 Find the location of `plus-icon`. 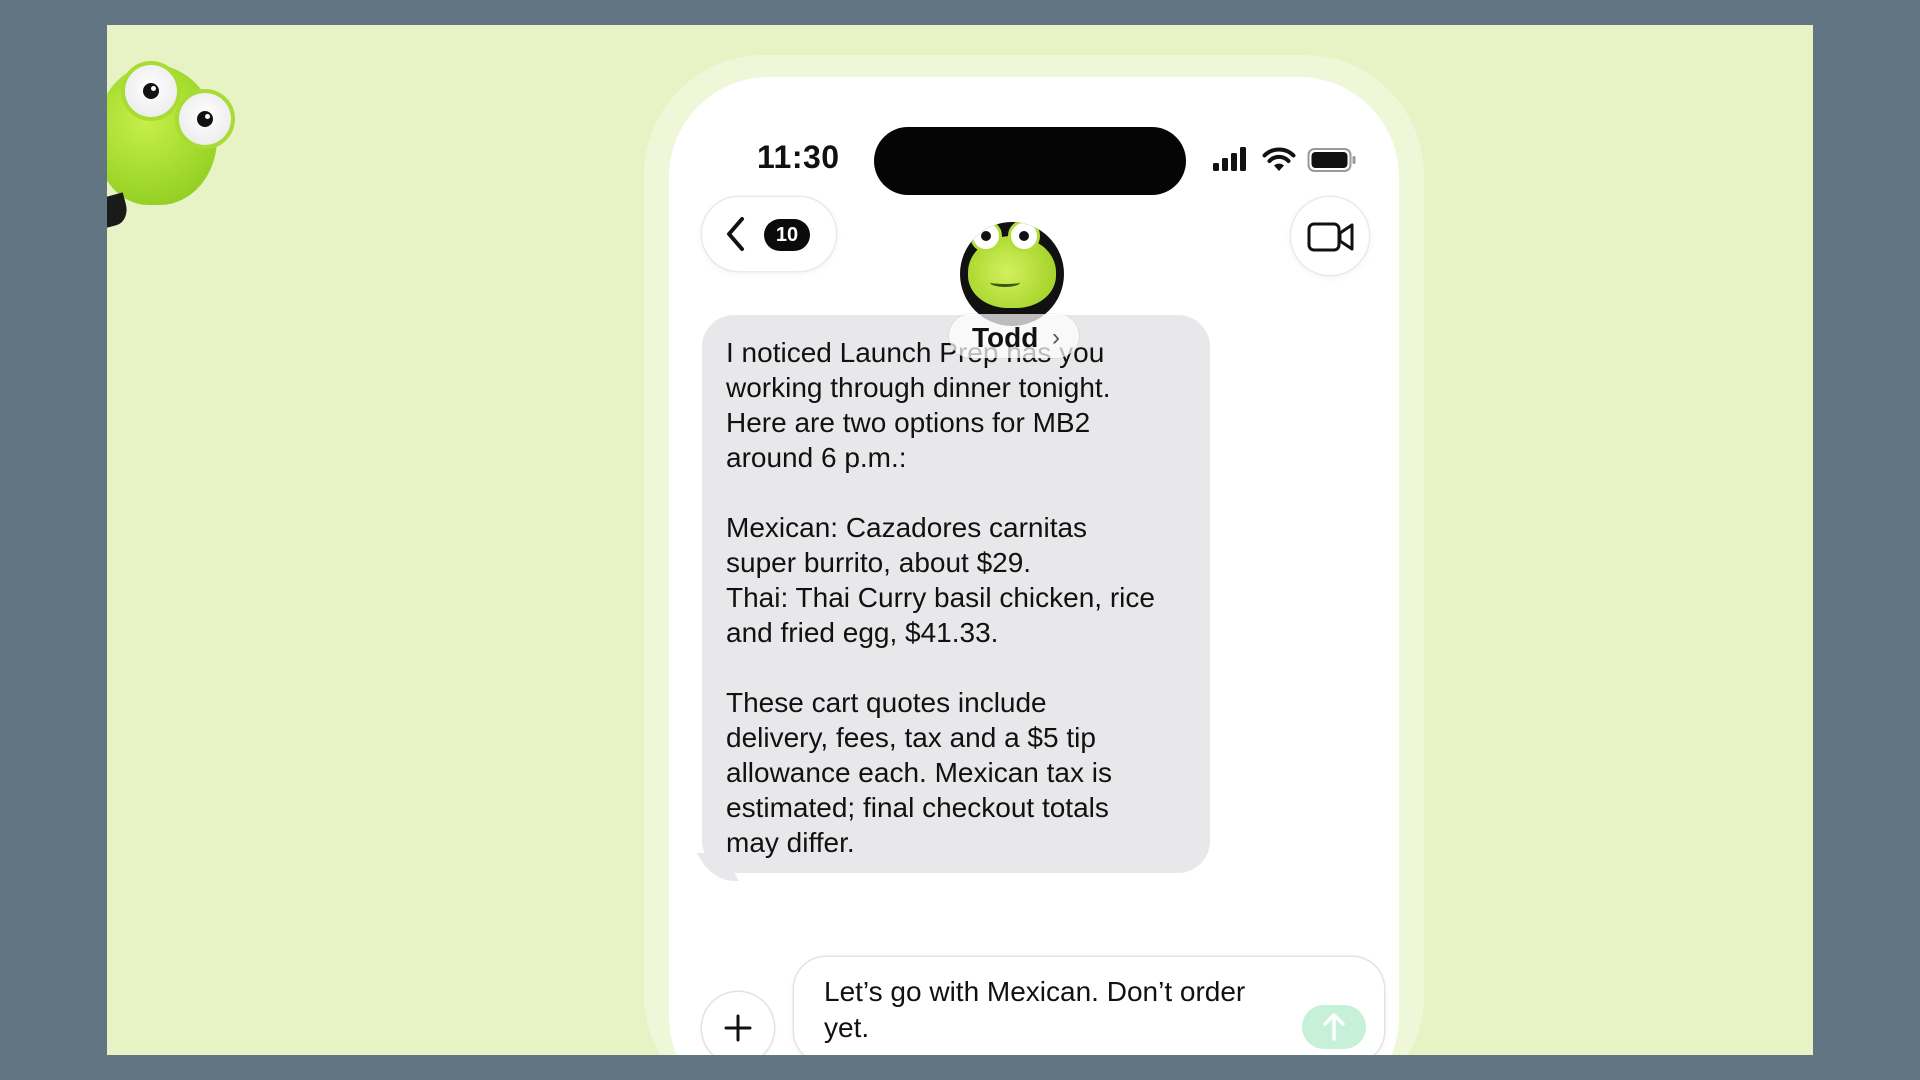

plus-icon is located at coordinates (738, 1028).